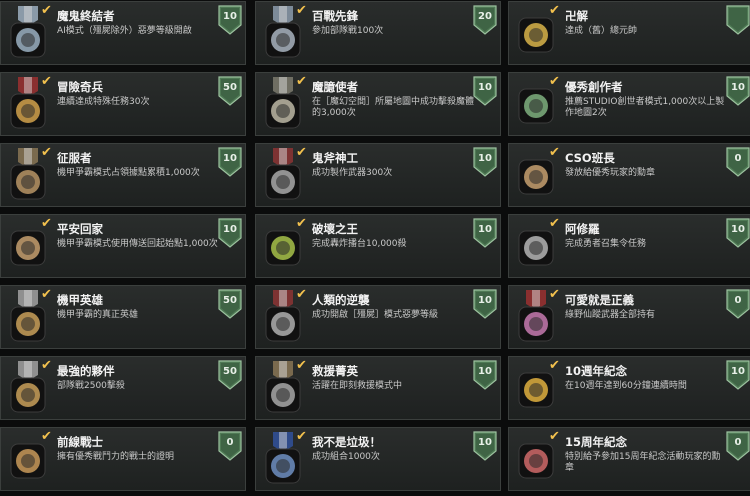 Image resolution: width=750 pixels, height=496 pixels. Describe the element at coordinates (357, 386) in the screenshot. I see `achievement-description: 活躍在即刻救援模式中` at that location.